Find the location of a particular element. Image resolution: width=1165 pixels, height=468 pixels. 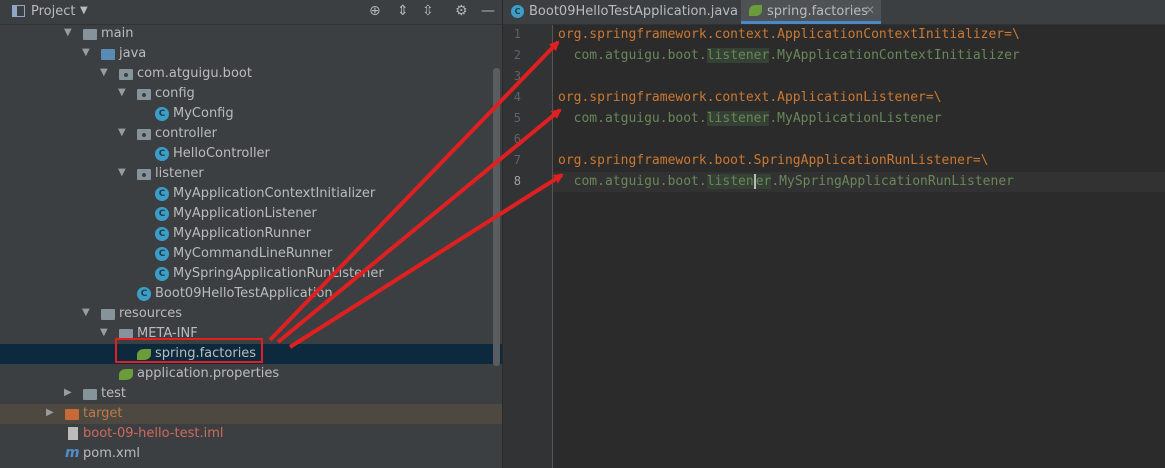

line-number: 2 is located at coordinates (517, 55).